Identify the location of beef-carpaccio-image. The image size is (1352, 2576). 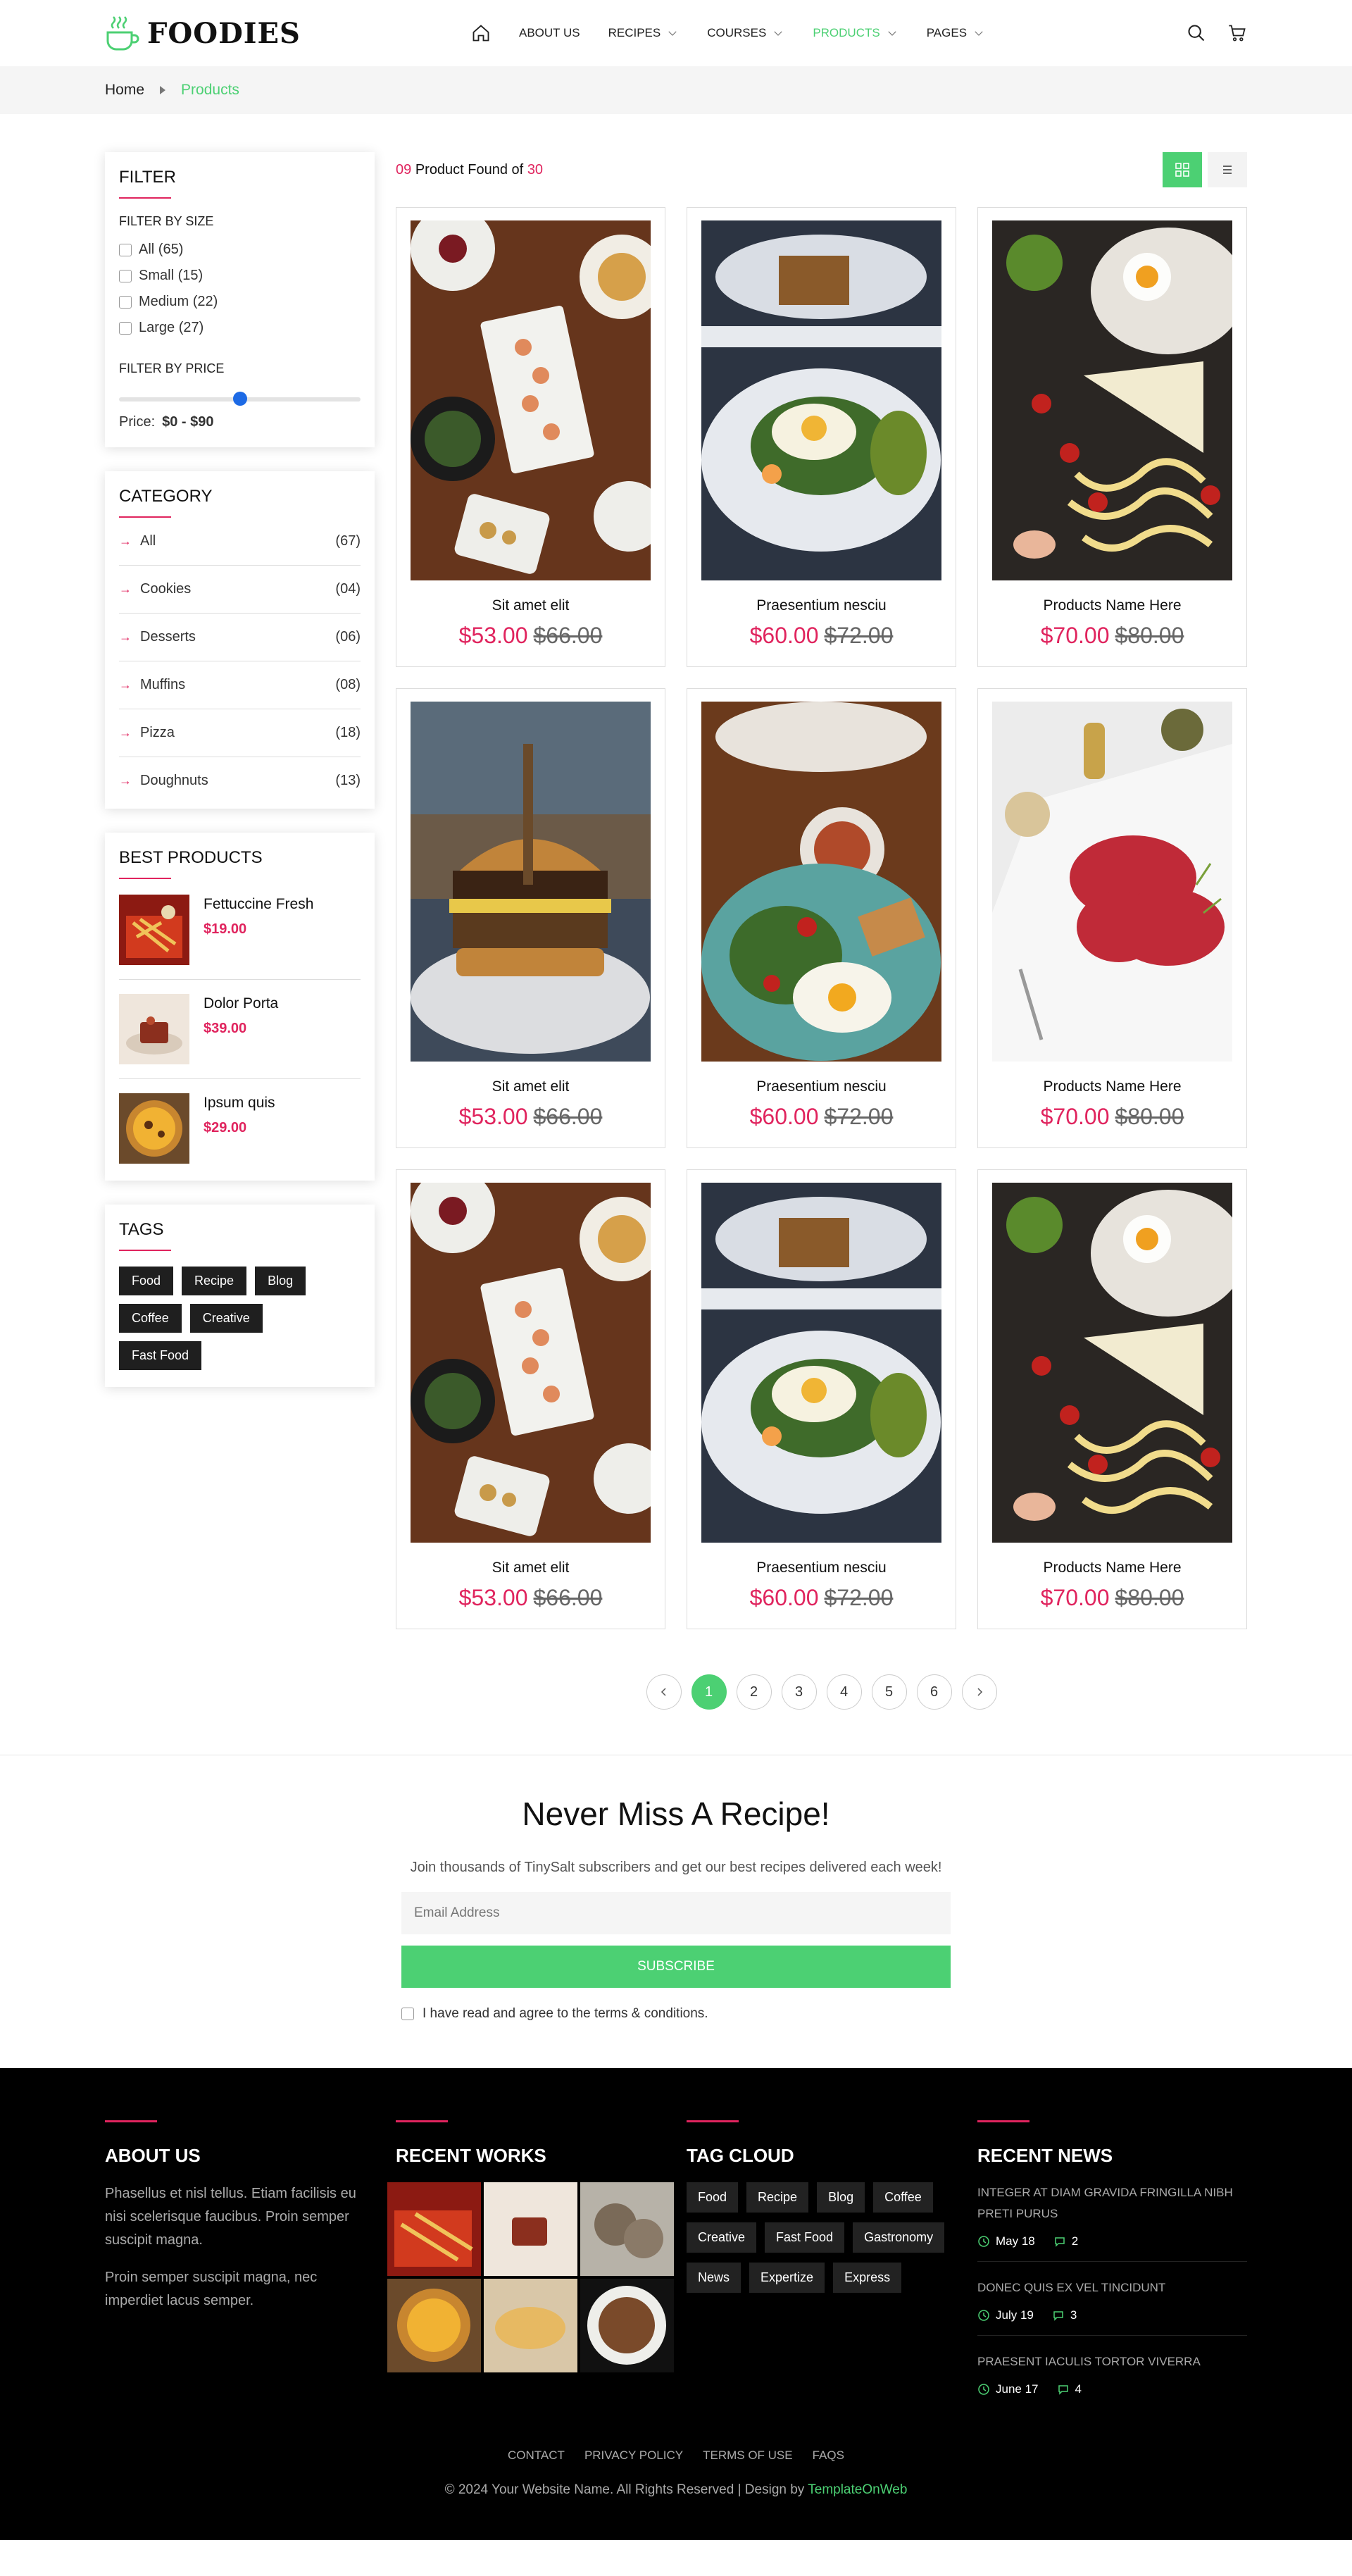
(1112, 882).